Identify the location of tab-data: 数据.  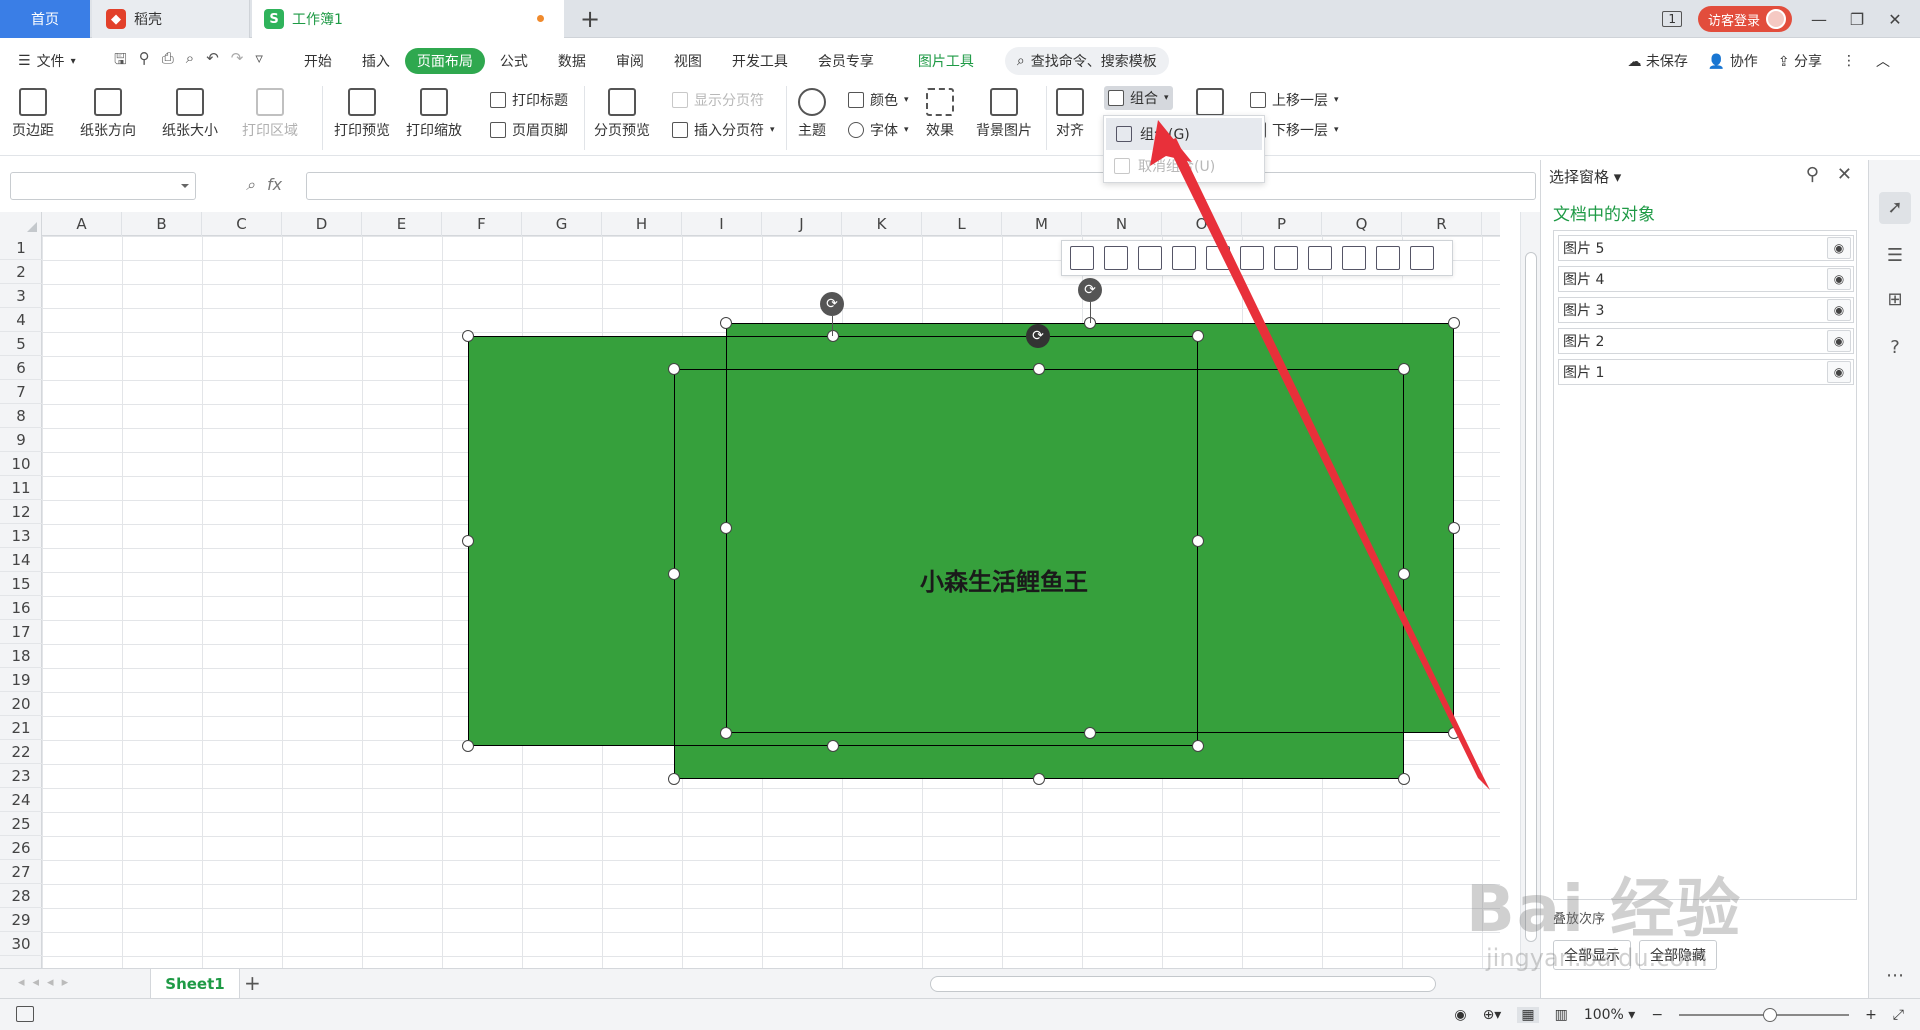
(572, 61).